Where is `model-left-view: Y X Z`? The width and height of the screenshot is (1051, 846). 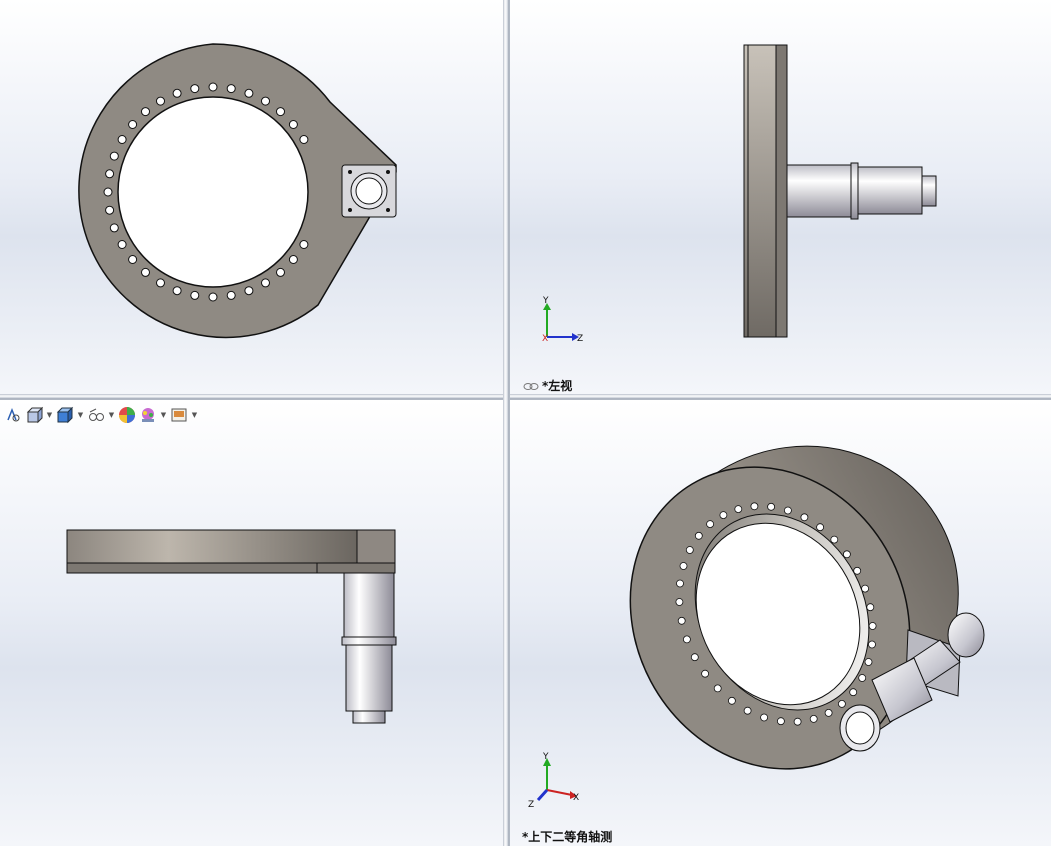
model-left-view: Y X Z is located at coordinates (739, 194).